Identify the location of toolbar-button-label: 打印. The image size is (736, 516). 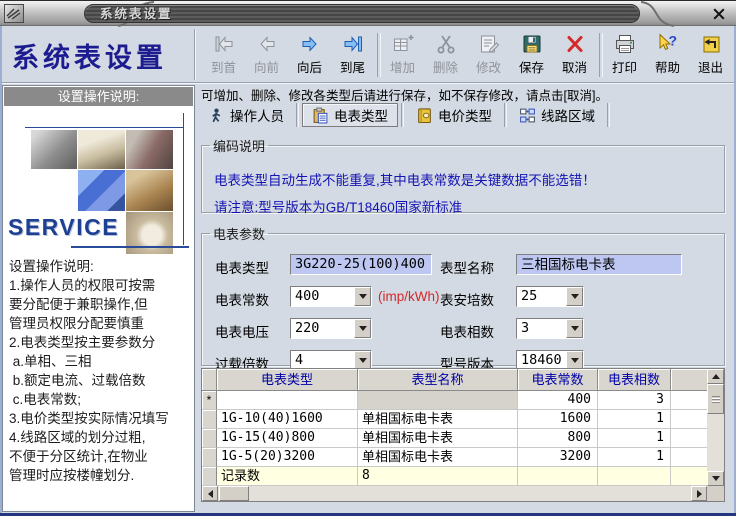
(624, 68).